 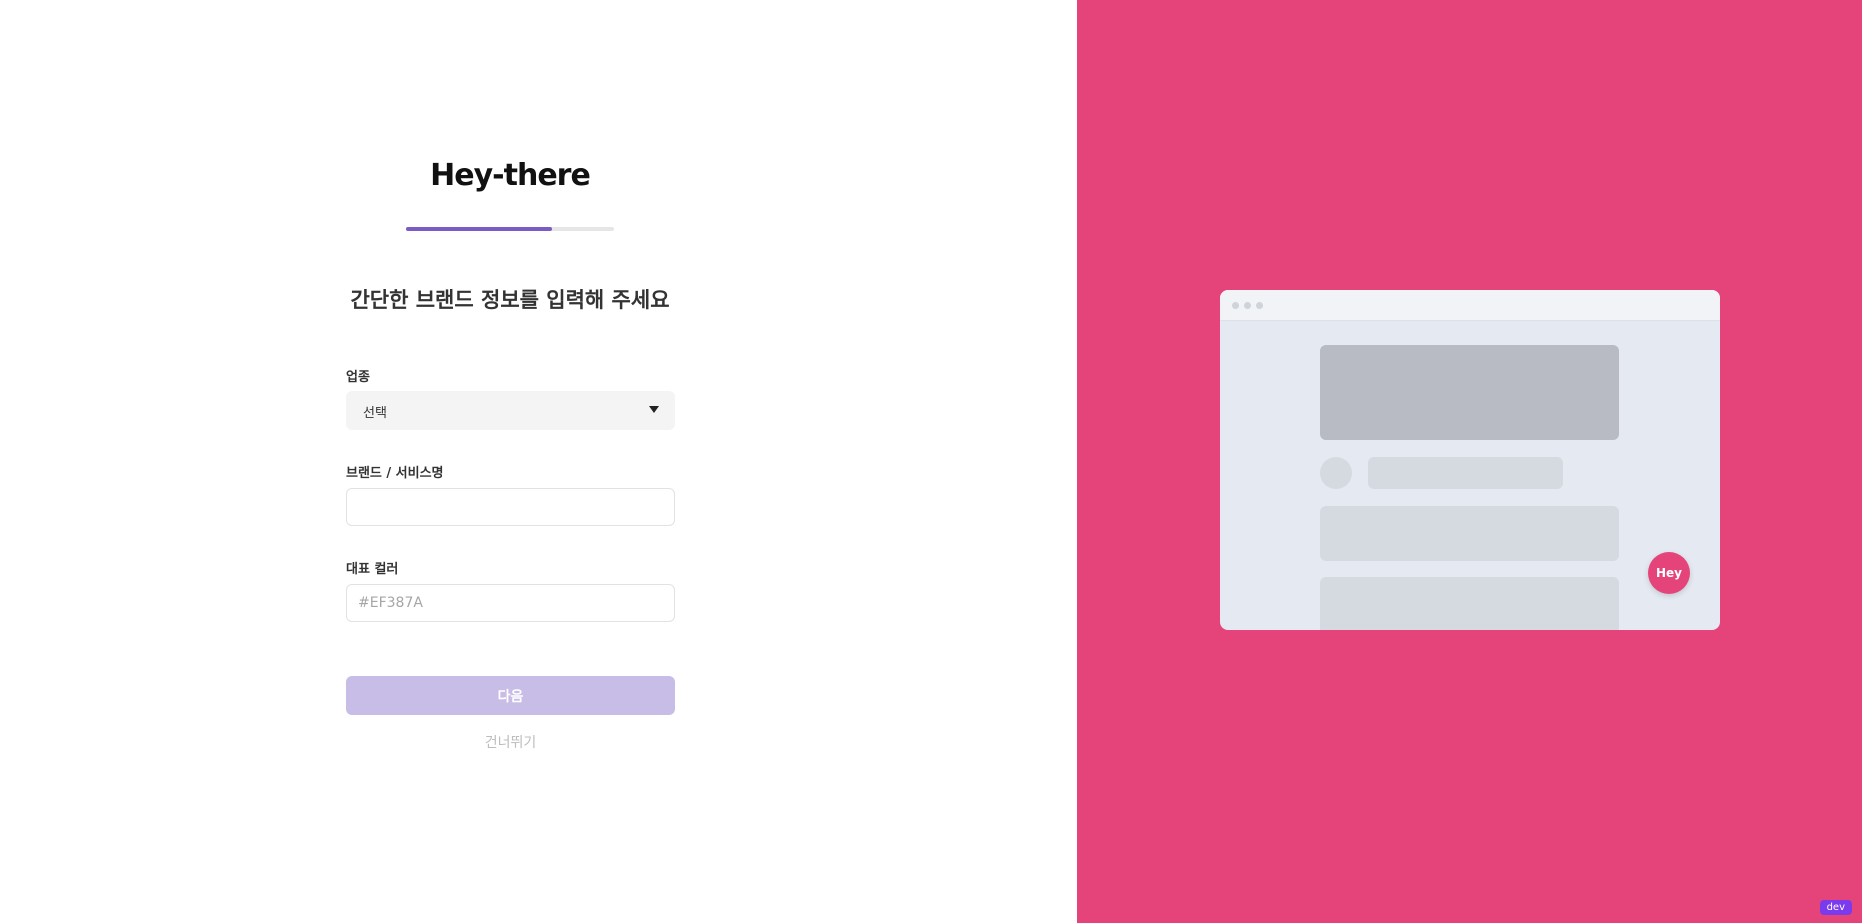 What do you see at coordinates (654, 409) in the screenshot?
I see `chevron-down-icon` at bounding box center [654, 409].